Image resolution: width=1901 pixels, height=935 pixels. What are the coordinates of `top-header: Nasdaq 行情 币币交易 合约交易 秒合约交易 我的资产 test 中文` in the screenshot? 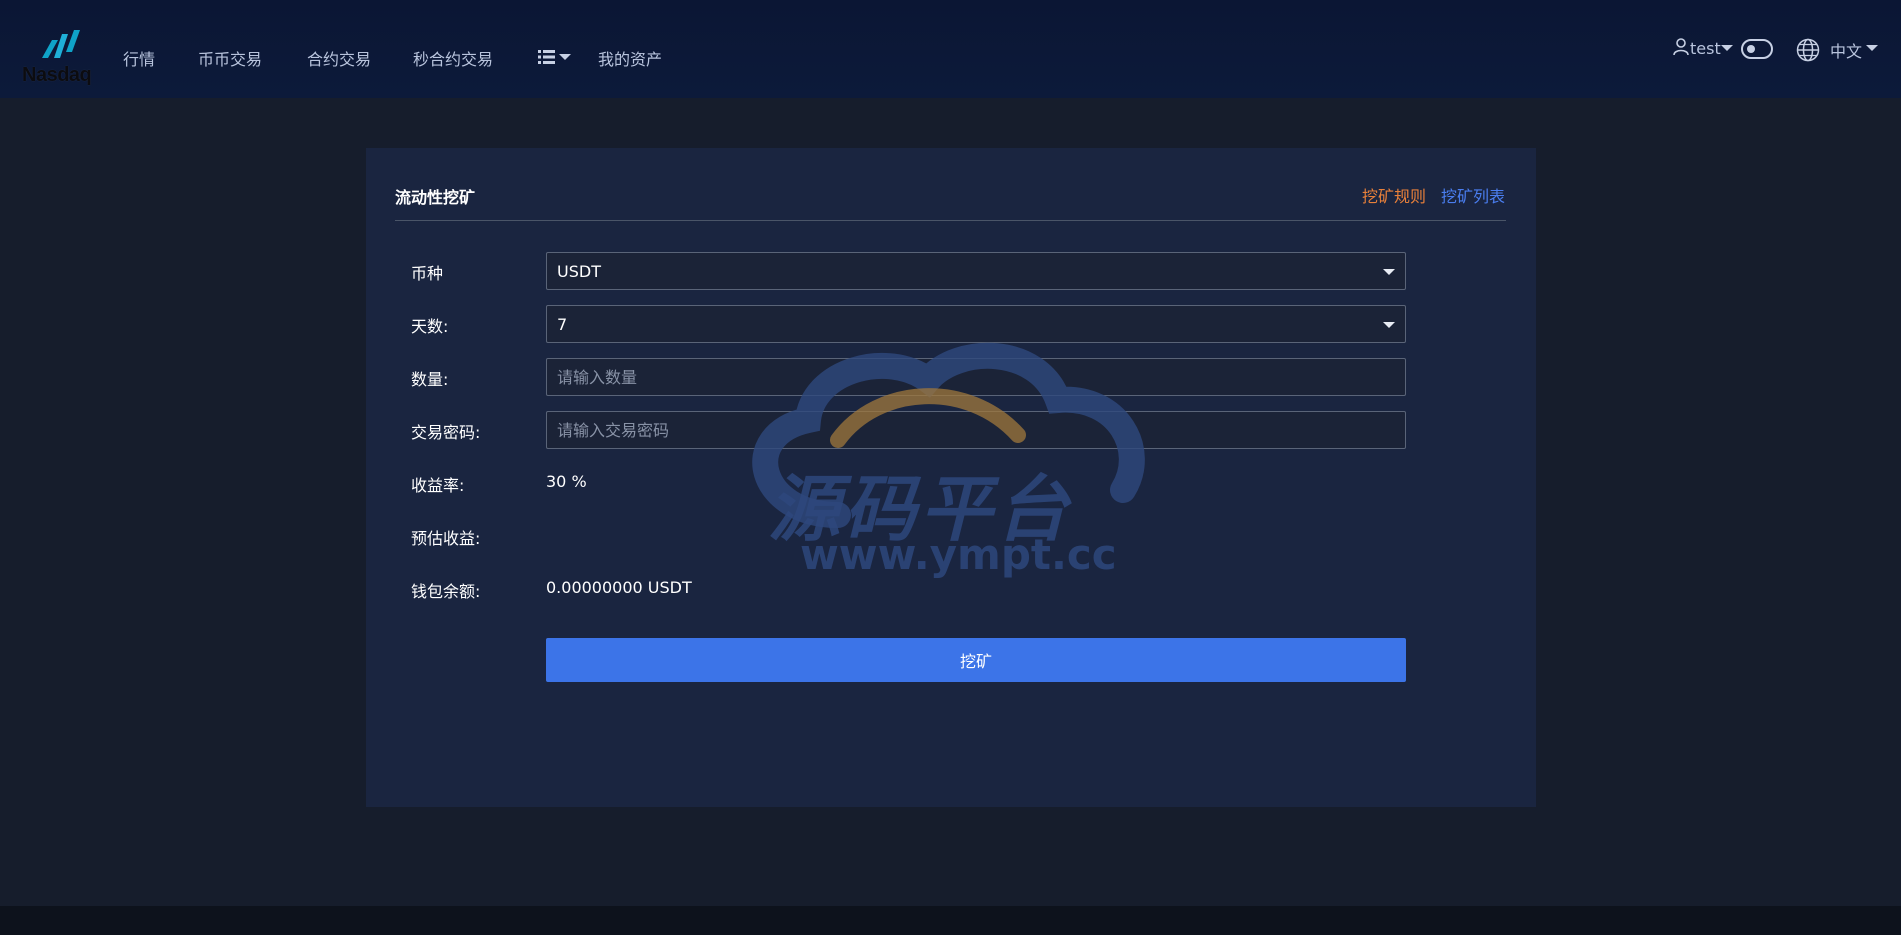 It's located at (950, 49).